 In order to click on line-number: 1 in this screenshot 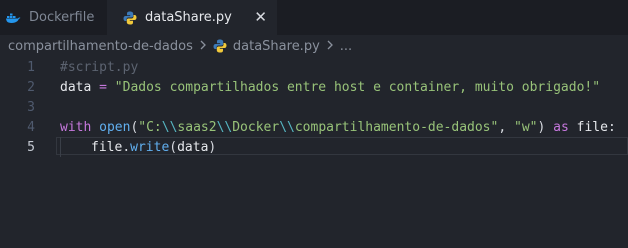, I will do `click(31, 67)`.